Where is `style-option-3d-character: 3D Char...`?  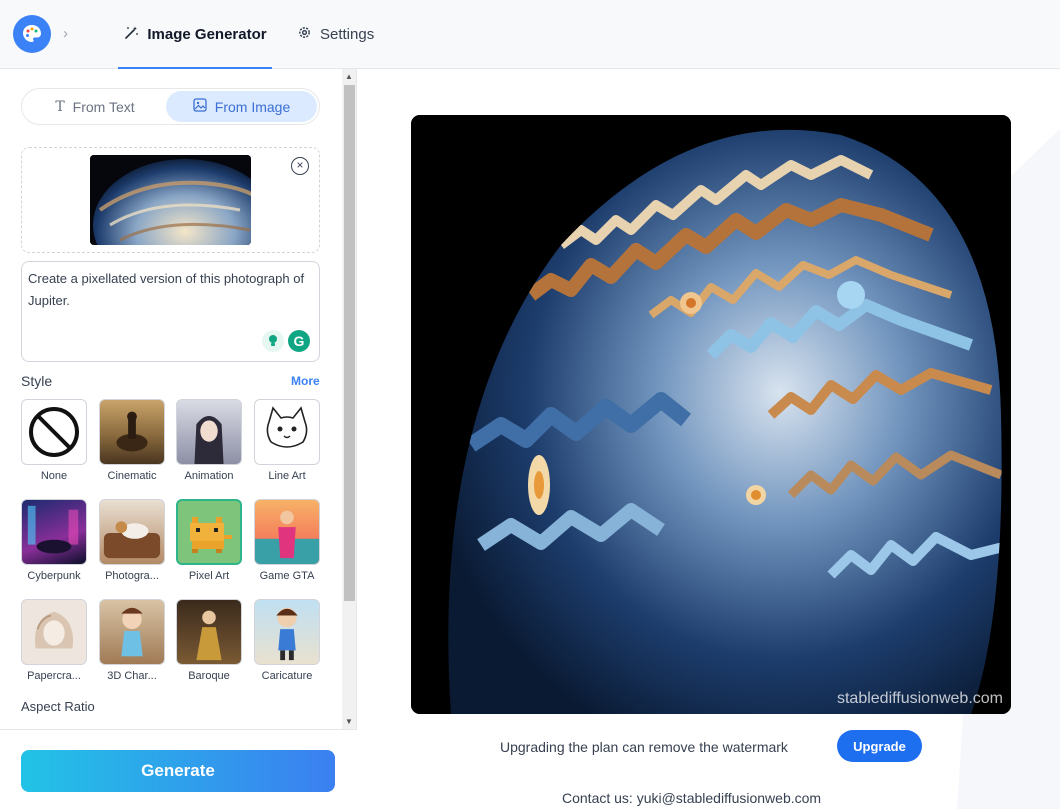 style-option-3d-character: 3D Char... is located at coordinates (132, 640).